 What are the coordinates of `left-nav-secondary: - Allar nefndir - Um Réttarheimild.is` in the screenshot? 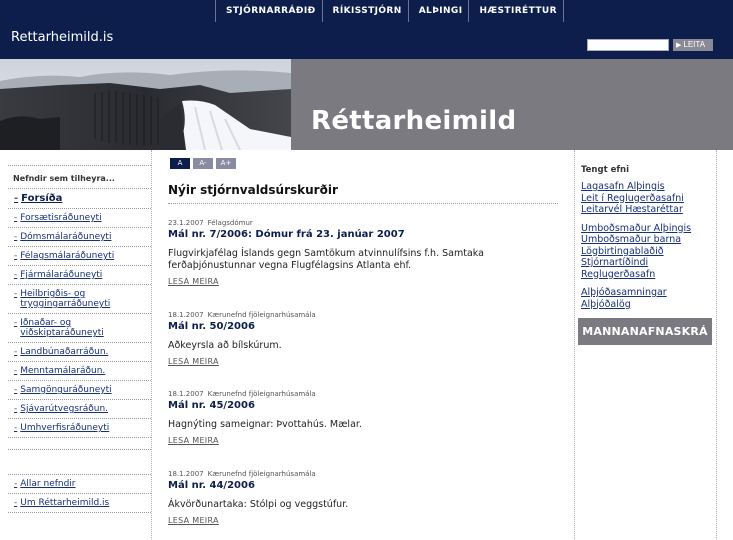 It's located at (79, 481).